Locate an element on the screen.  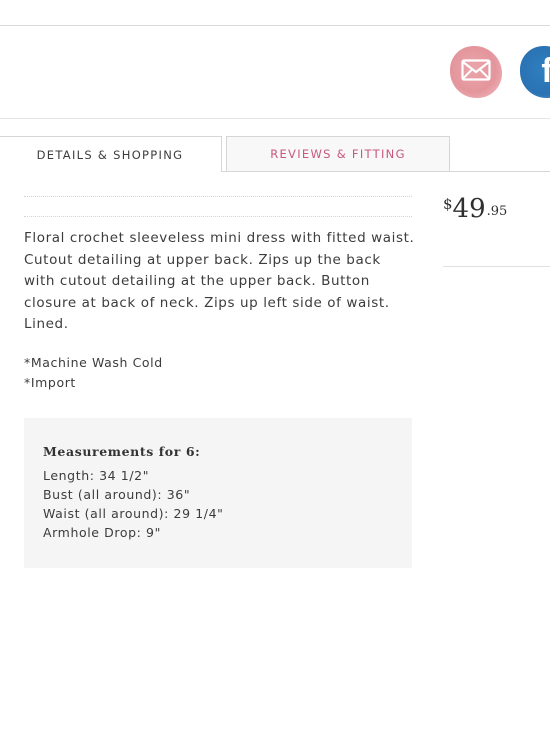
facebook-share-button: f is located at coordinates (535, 72).